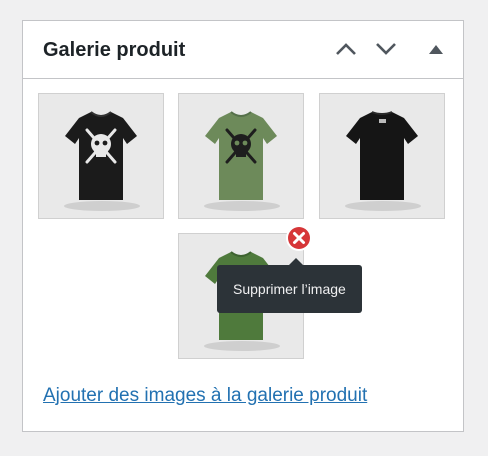  Describe the element at coordinates (102, 161) in the screenshot. I see `tshirt-black-skull-image` at that location.